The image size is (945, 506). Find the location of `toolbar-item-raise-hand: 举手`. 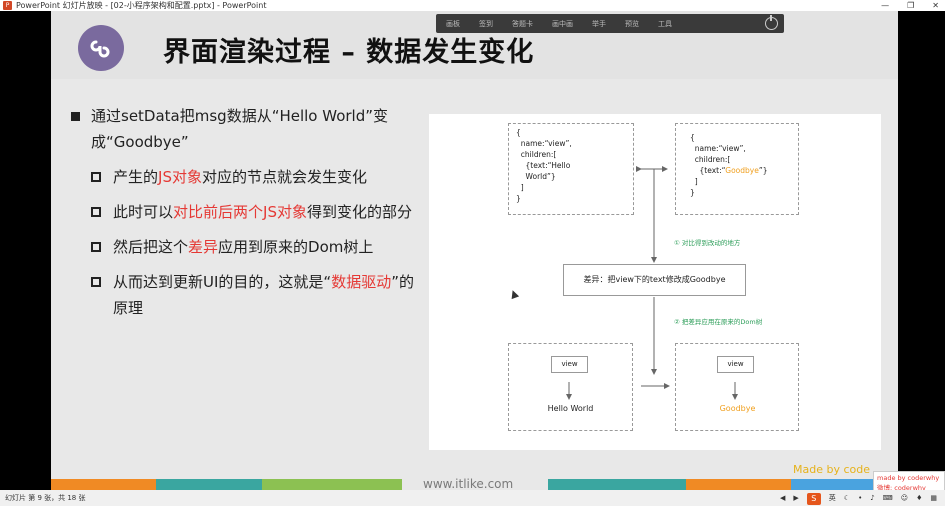

toolbar-item-raise-hand: 举手 is located at coordinates (599, 24).